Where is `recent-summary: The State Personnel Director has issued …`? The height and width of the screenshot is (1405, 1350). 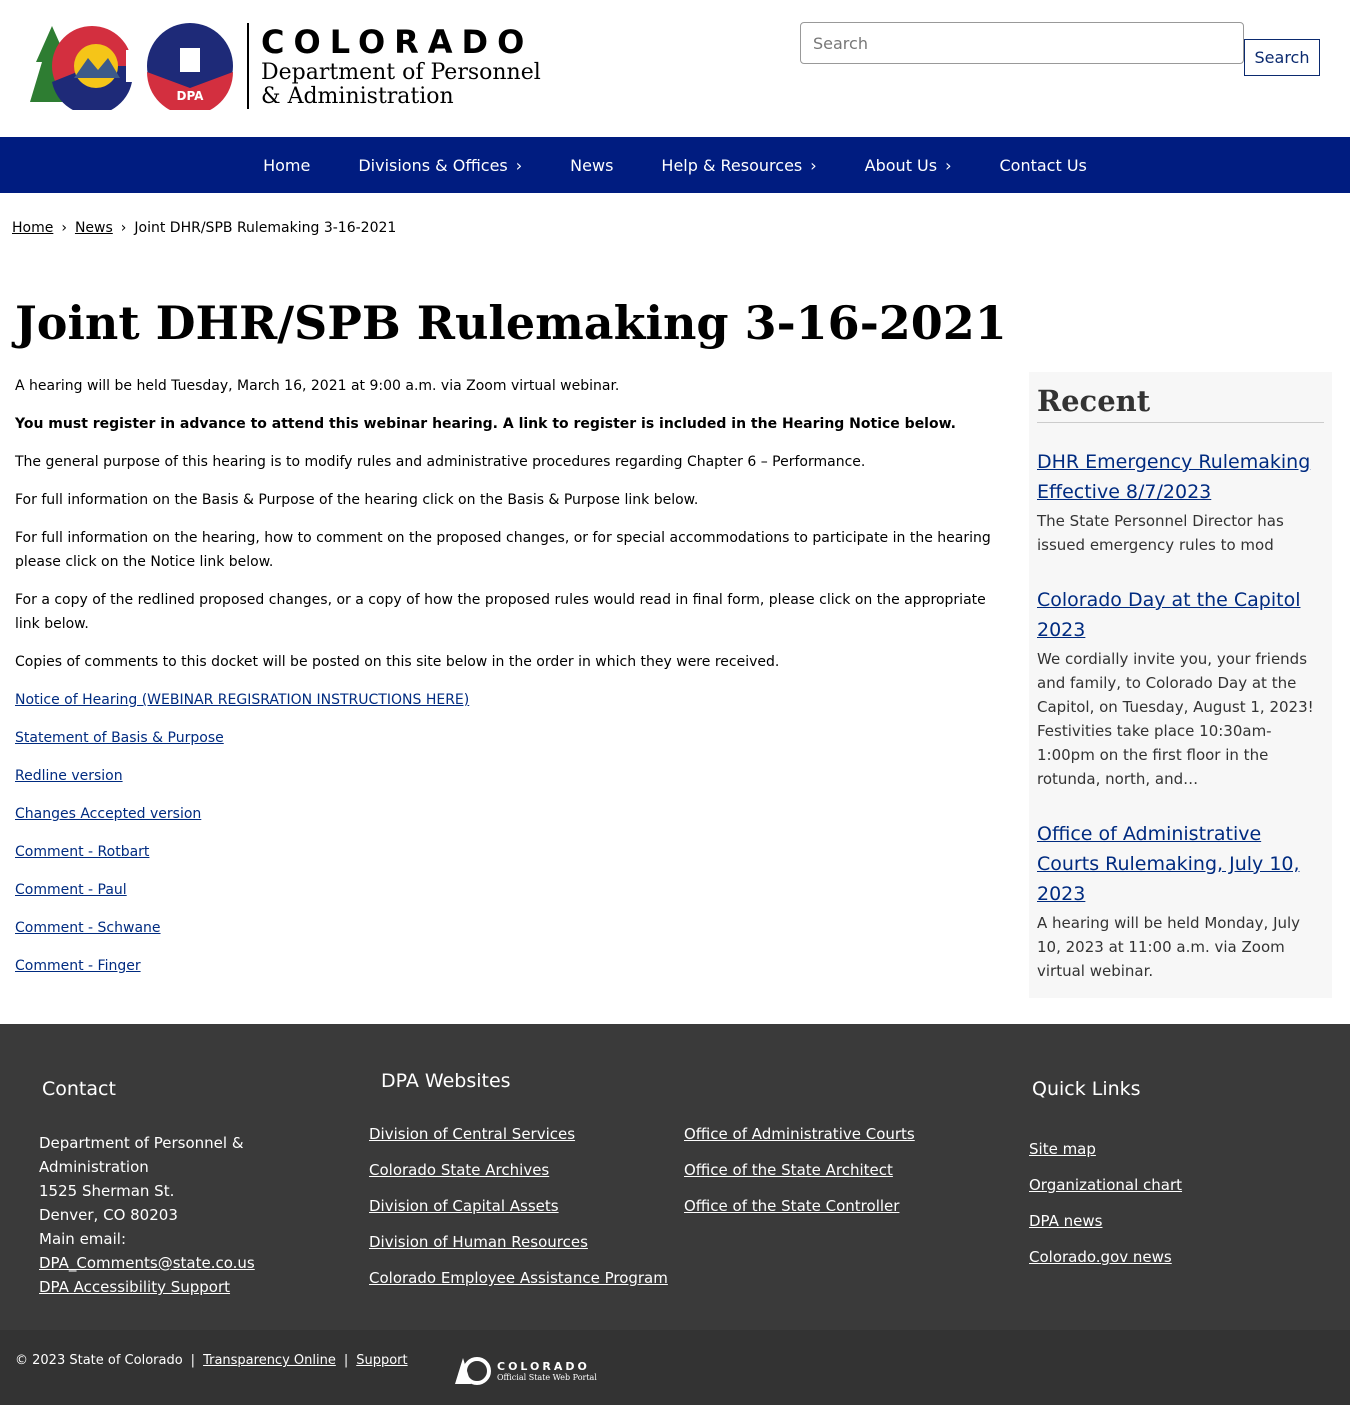 recent-summary: The State Personnel Director has issued … is located at coordinates (1160, 533).